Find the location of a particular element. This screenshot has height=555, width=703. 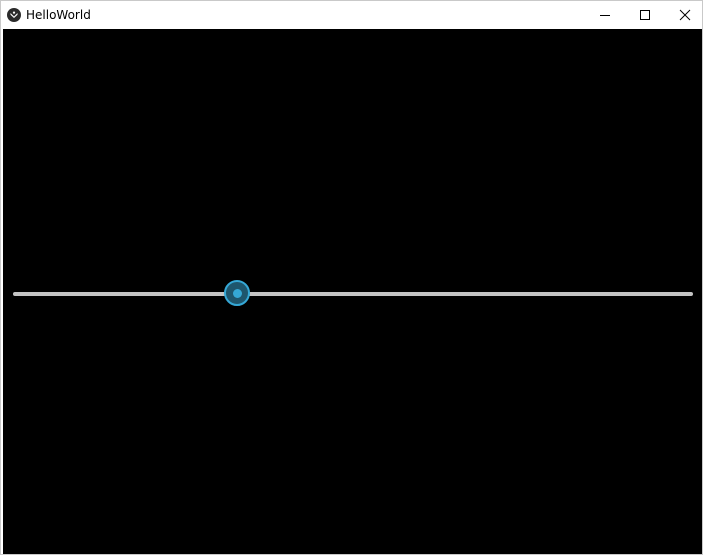

maximize-button is located at coordinates (645, 15).